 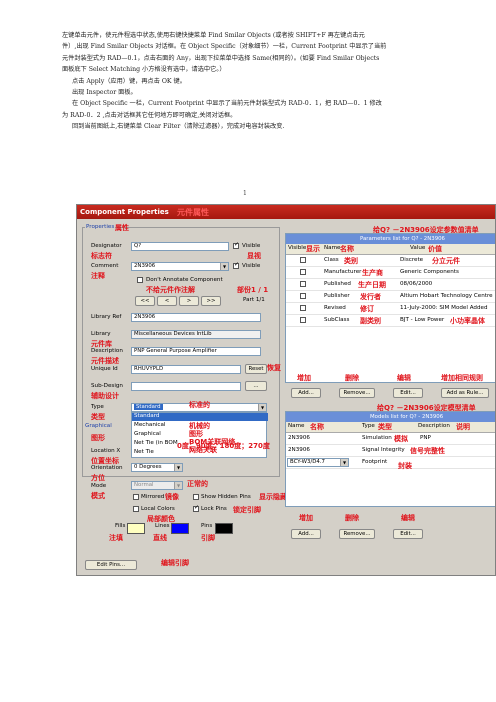 I want to click on dont-annotate-checkbox, so click(x=140, y=280).